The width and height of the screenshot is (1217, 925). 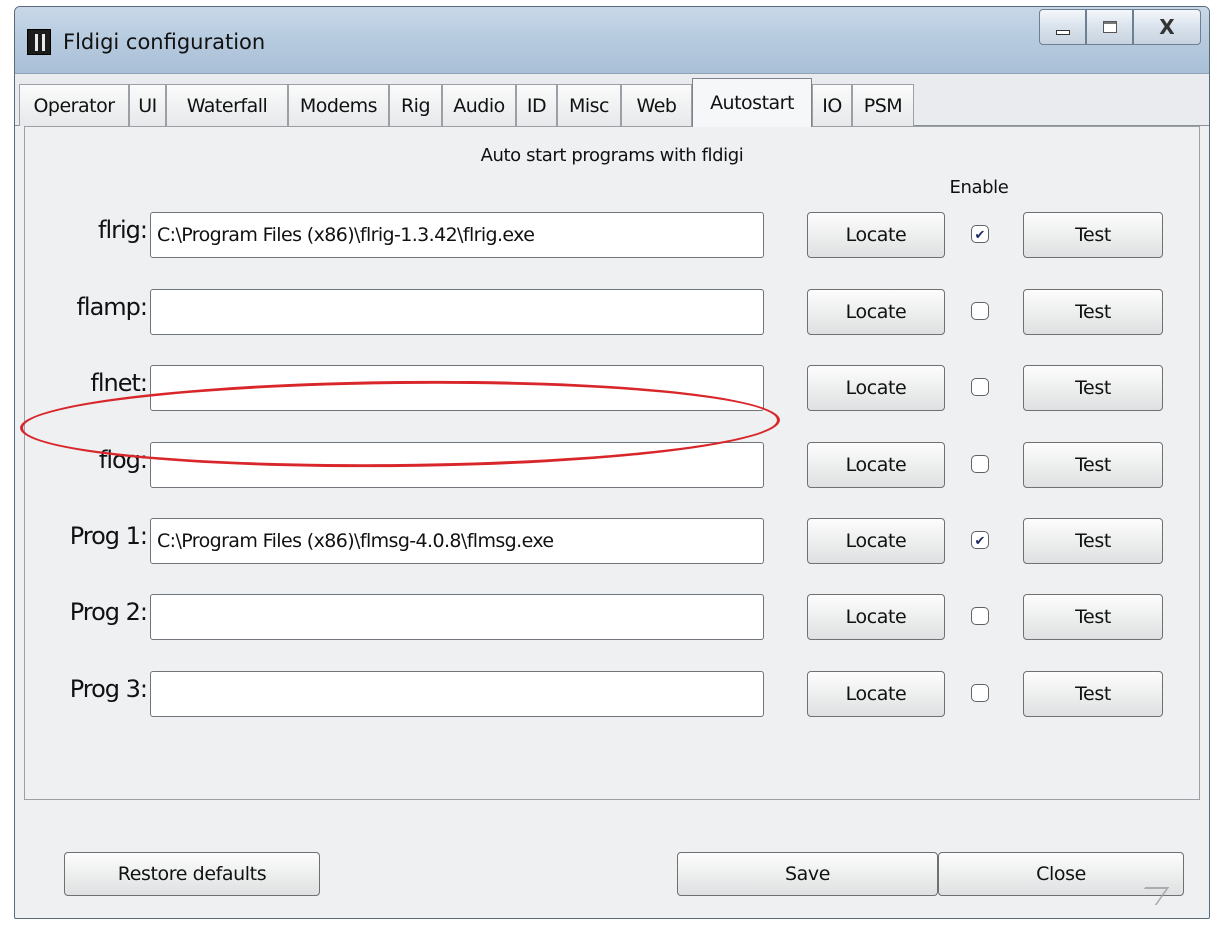 What do you see at coordinates (112, 307) in the screenshot?
I see `row-label: flamp:` at bounding box center [112, 307].